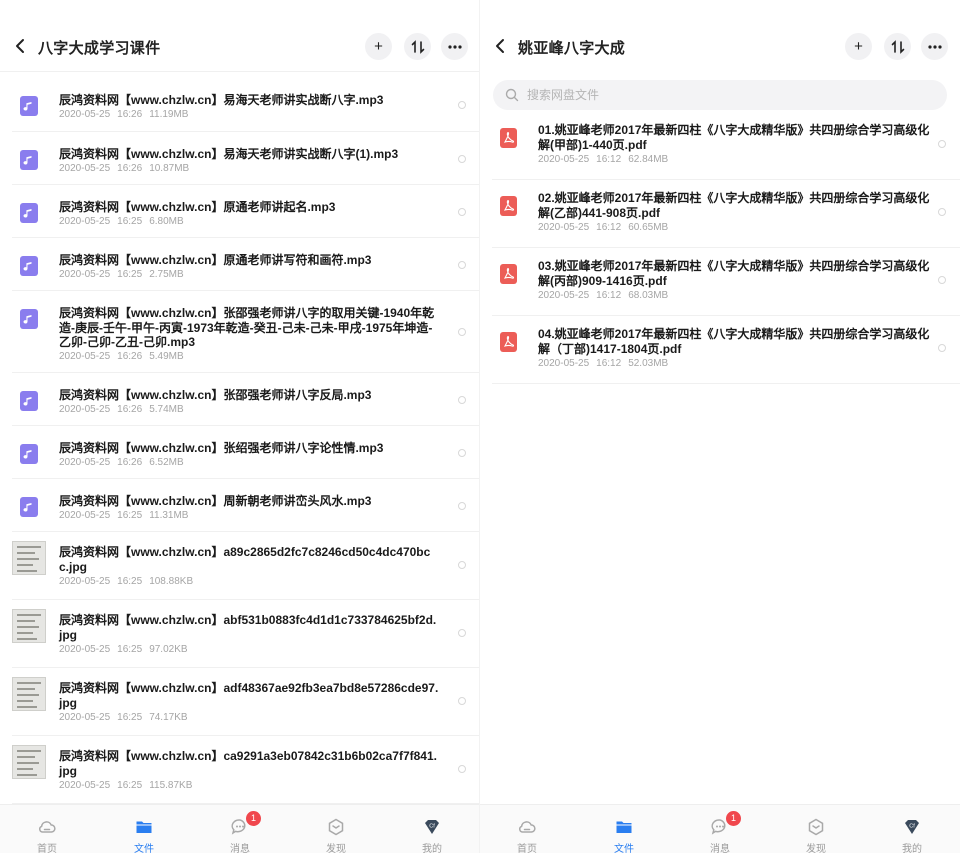 The image size is (960, 853). I want to click on file-meta: 2020-05-25 16:25 97.02KB, so click(123, 649).